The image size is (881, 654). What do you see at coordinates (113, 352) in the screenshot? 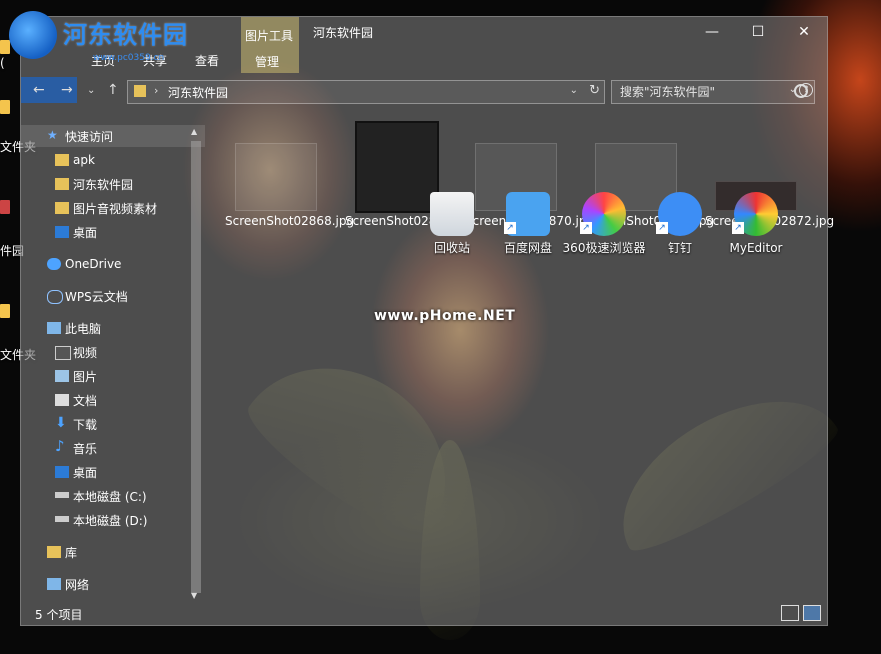
I see `nav-item-videos: 视频` at bounding box center [113, 352].